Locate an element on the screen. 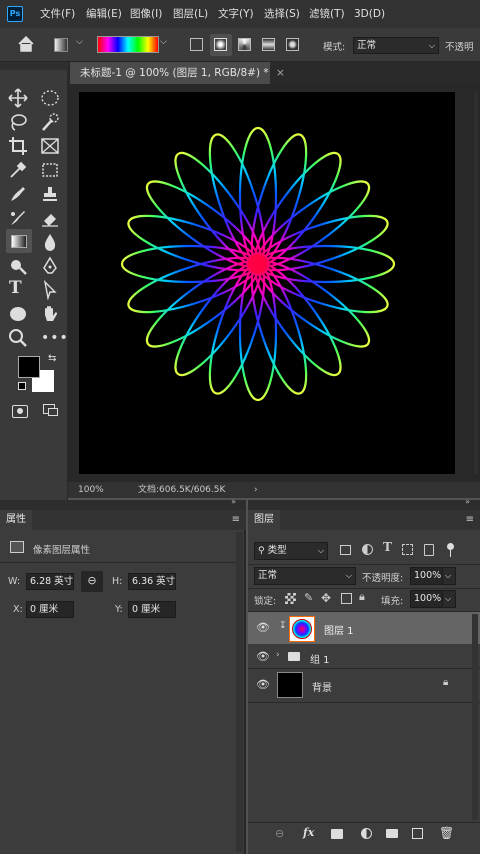 The image size is (480, 854). history-brush-icon is located at coordinates (18, 218).